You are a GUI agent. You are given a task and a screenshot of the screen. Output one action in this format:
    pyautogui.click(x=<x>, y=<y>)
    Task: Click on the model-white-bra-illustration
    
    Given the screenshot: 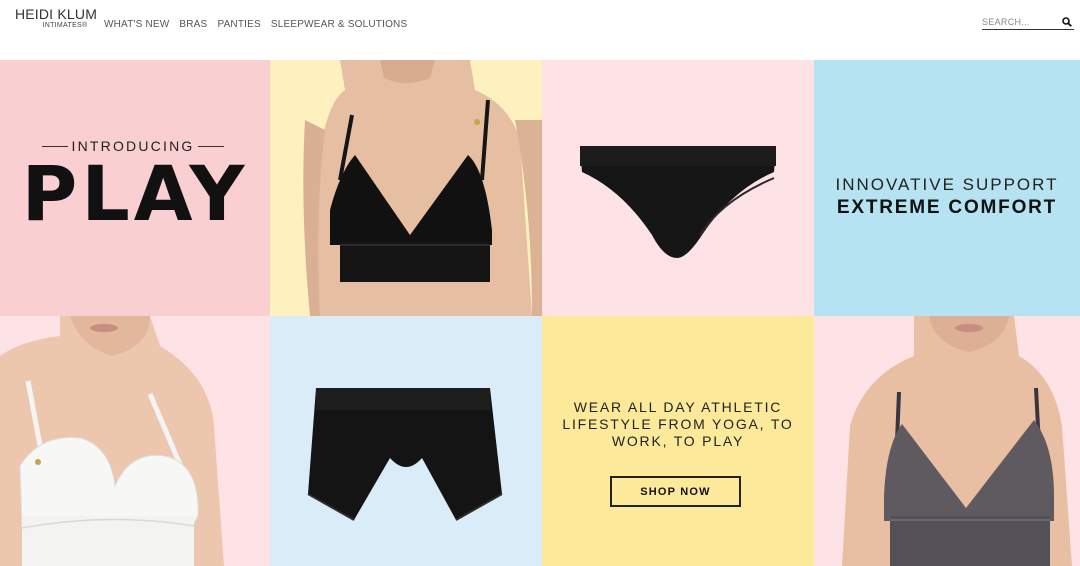 What is the action you would take?
    pyautogui.click(x=112, y=441)
    